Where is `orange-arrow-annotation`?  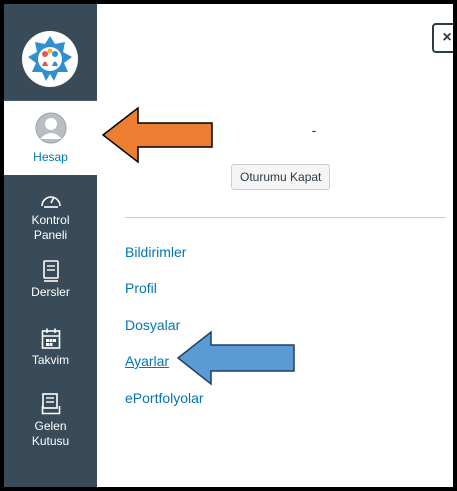 orange-arrow-annotation is located at coordinates (157, 135).